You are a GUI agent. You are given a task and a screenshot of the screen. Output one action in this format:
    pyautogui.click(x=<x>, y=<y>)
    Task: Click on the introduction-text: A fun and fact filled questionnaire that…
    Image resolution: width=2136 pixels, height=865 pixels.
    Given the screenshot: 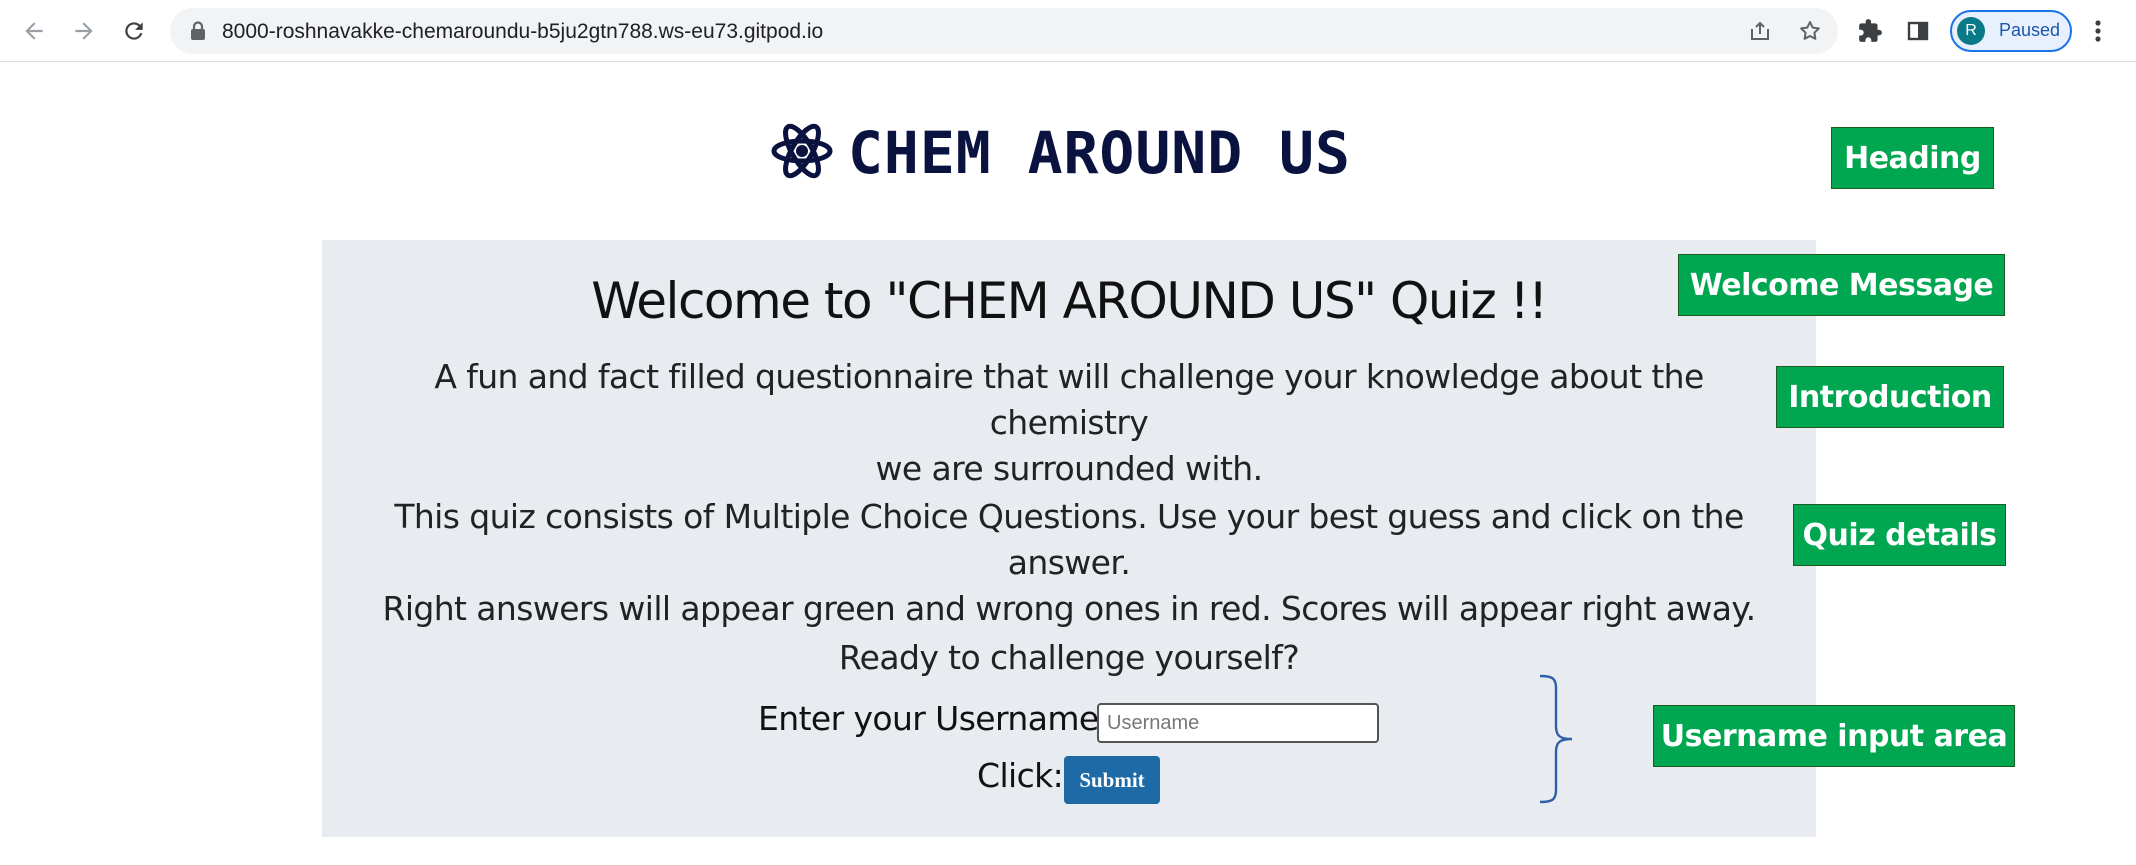 What is the action you would take?
    pyautogui.click(x=1069, y=423)
    